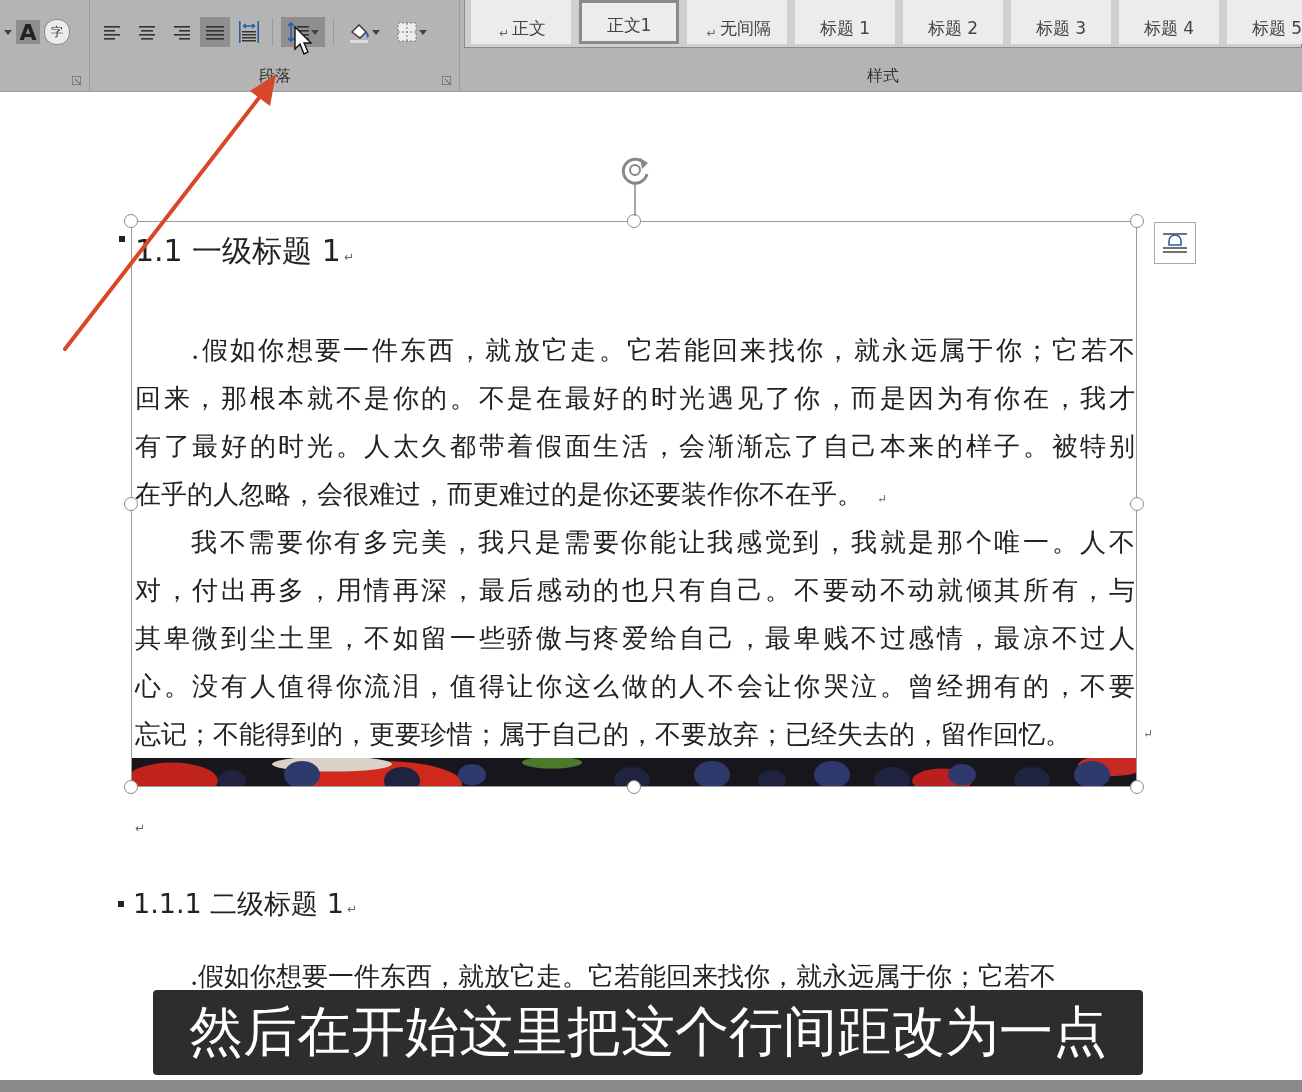 The height and width of the screenshot is (1092, 1302). Describe the element at coordinates (8, 32) in the screenshot. I see `dropdown-caret-icon` at that location.